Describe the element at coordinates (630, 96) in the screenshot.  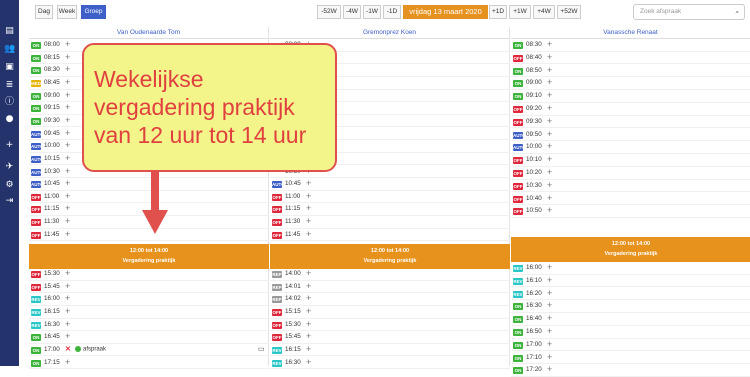
I see `time-slot: ON 09:10 +` at that location.